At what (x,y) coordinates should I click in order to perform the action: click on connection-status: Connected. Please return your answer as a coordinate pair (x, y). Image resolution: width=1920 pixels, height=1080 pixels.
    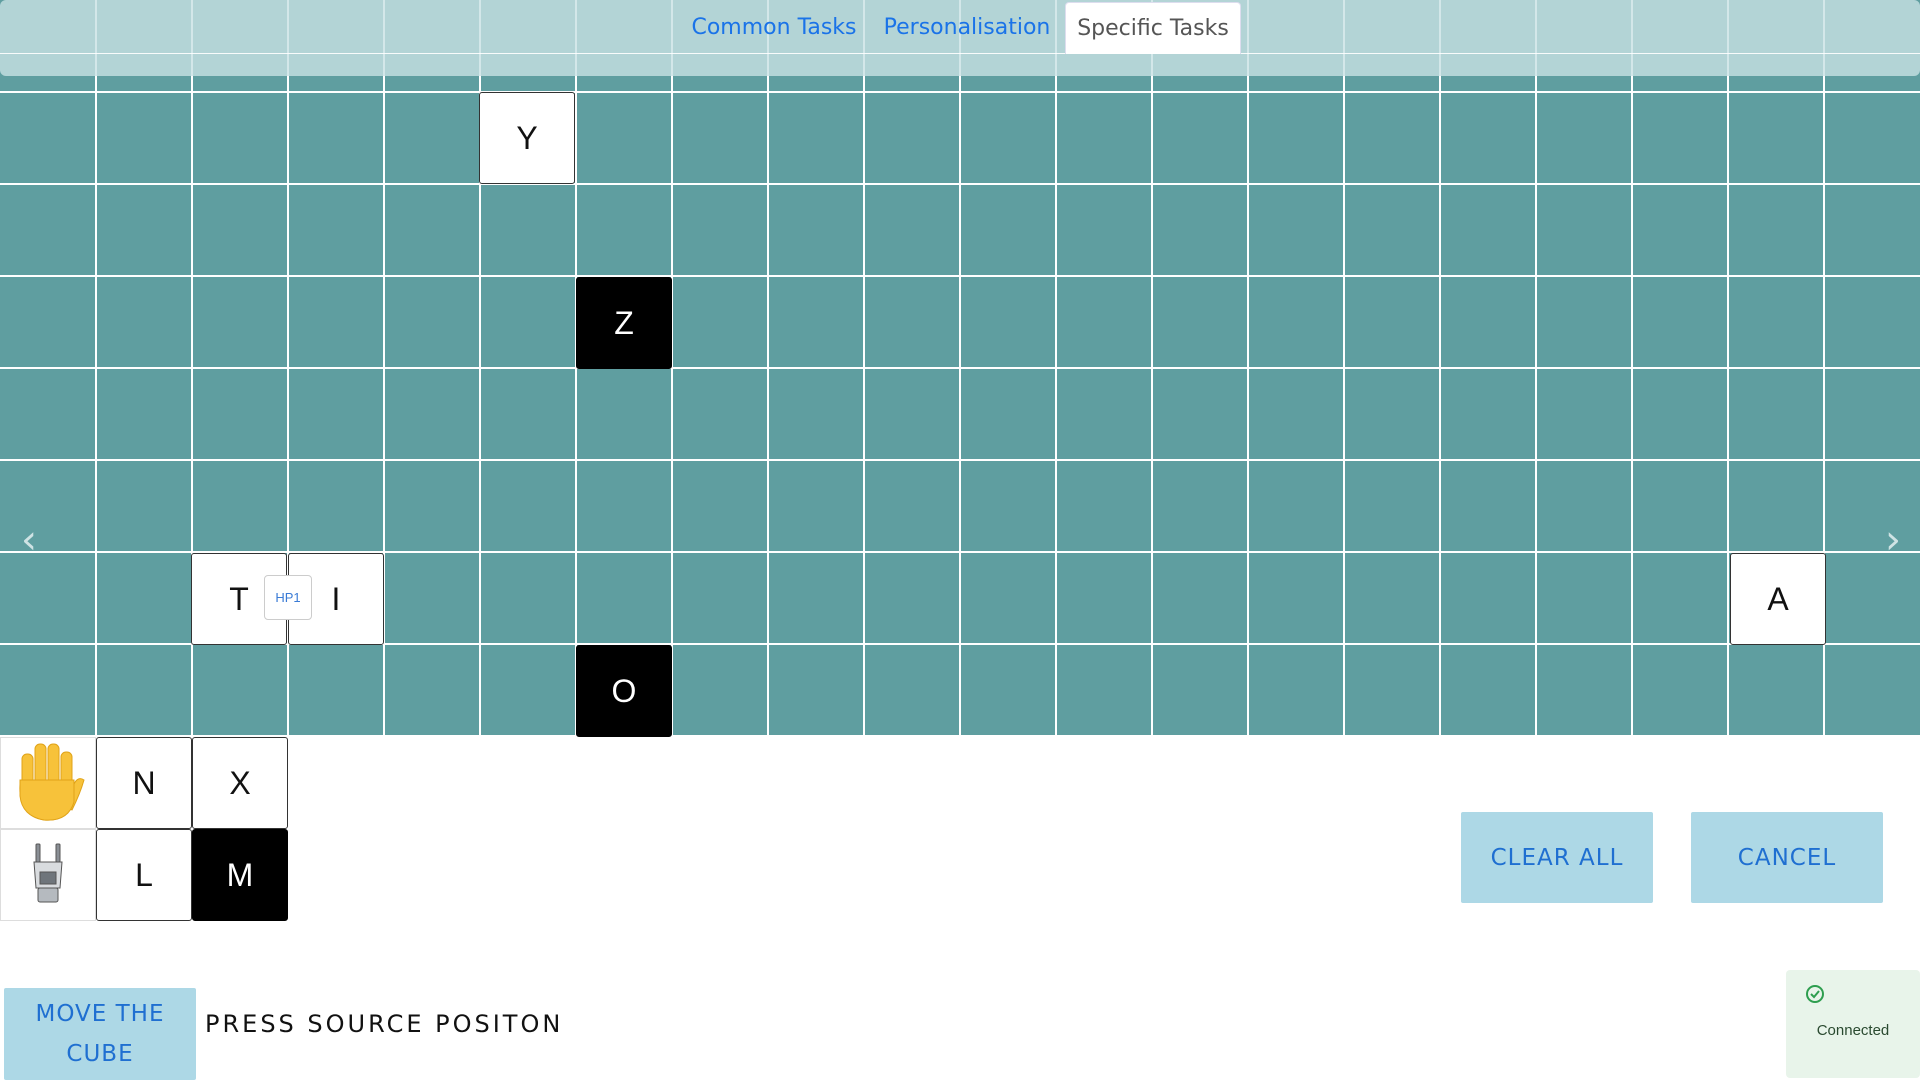
    Looking at the image, I should click on (1853, 1024).